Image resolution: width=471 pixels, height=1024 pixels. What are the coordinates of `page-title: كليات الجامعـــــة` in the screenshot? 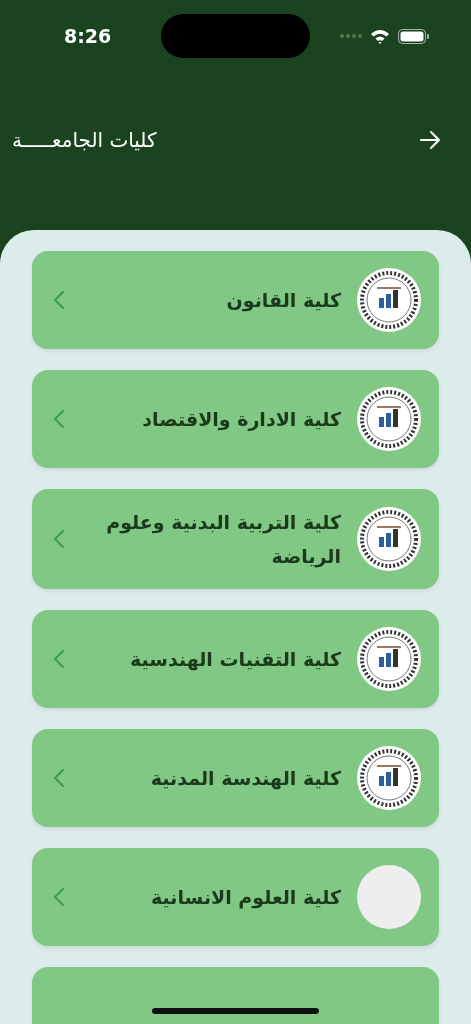 It's located at (84, 140).